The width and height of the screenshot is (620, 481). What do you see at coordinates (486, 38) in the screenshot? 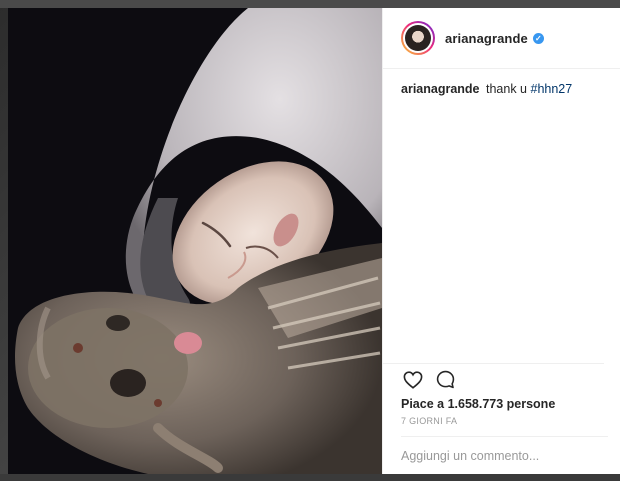
I see `header-username: arianagrande` at bounding box center [486, 38].